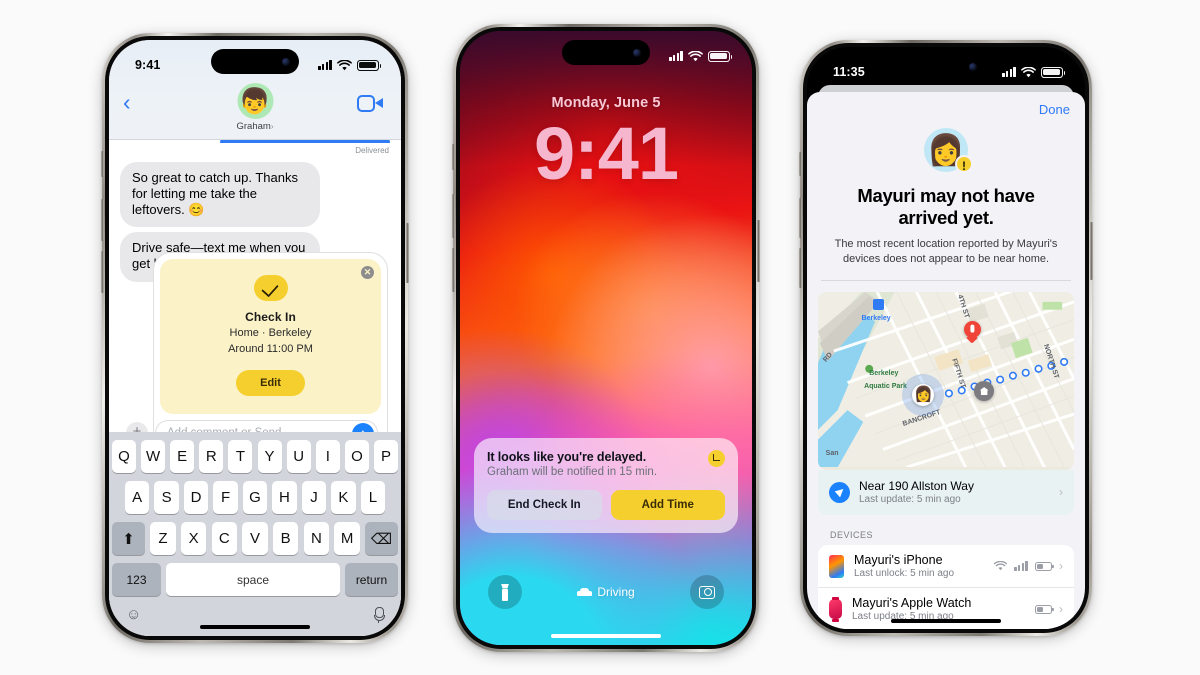  What do you see at coordinates (133, 614) in the screenshot?
I see `emoji-key: ☺` at bounding box center [133, 614].